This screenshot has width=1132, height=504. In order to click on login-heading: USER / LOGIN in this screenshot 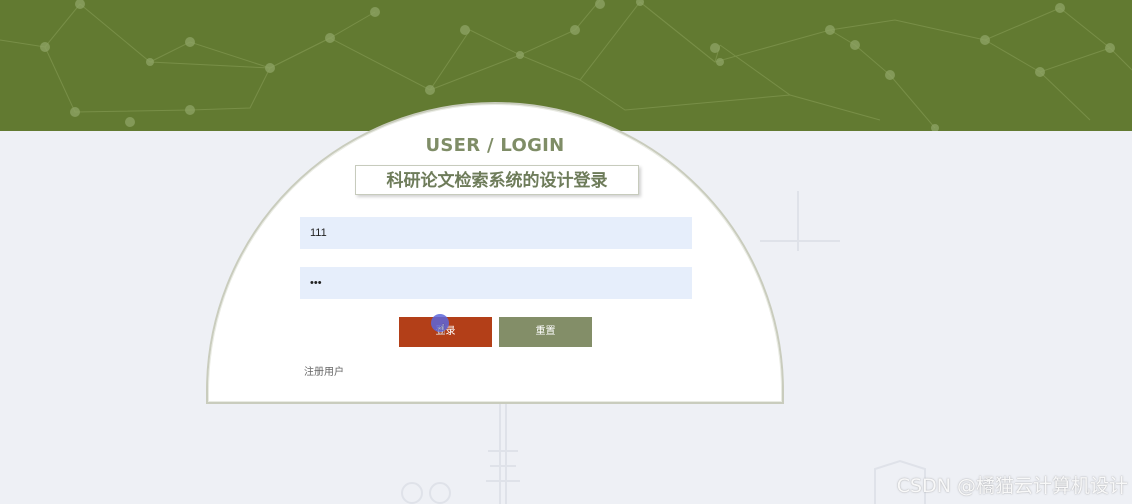, I will do `click(495, 145)`.